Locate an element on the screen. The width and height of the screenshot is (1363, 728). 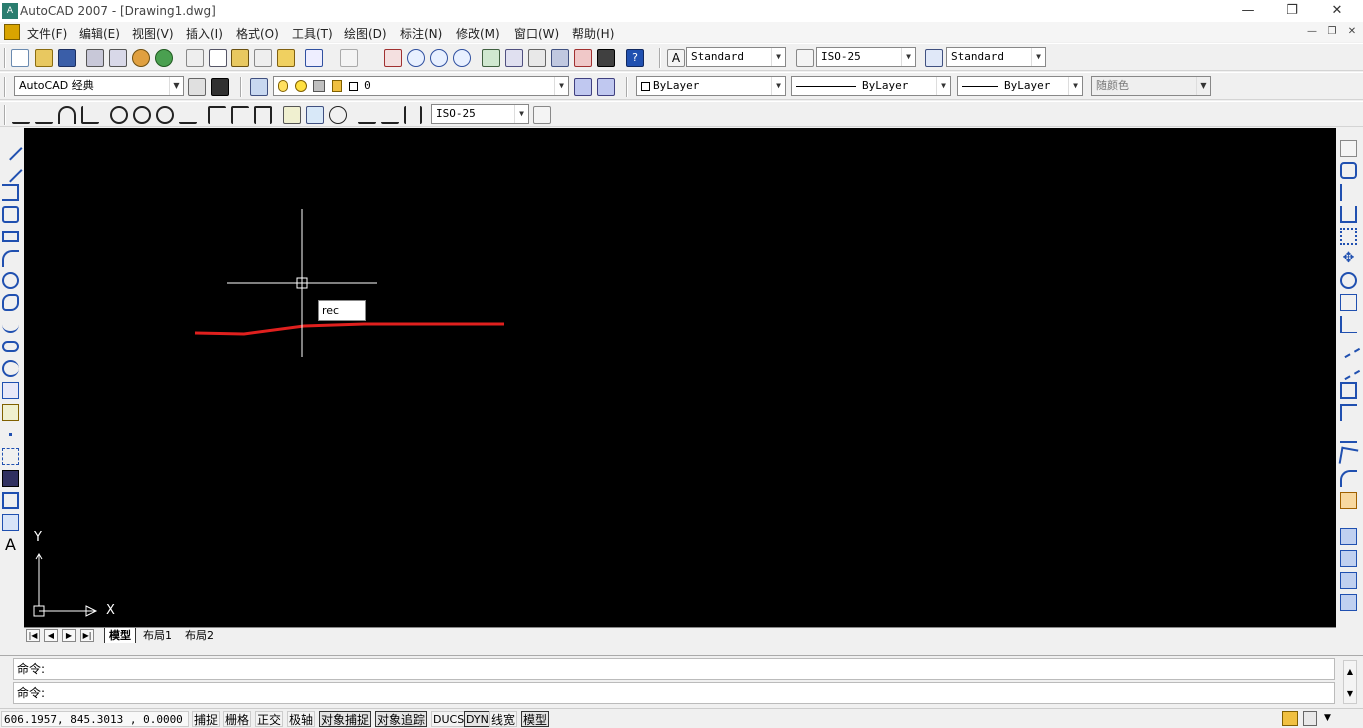
match-properties-icon is located at coordinates (263, 58).